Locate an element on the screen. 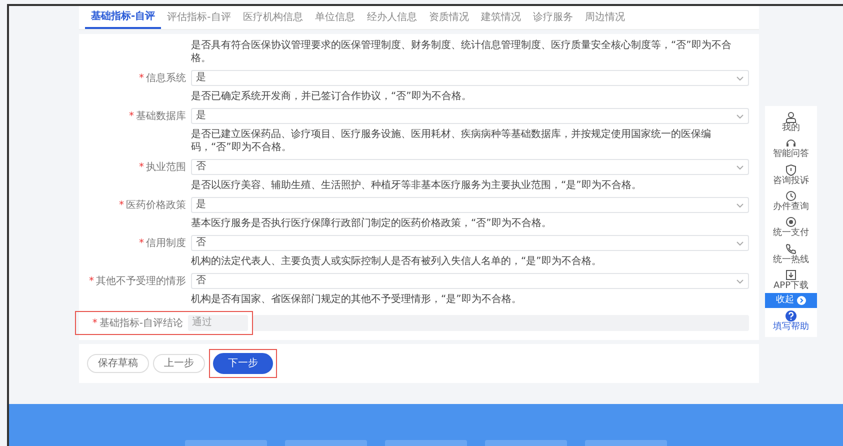 The width and height of the screenshot is (843, 446). tab: 诊疗服务 is located at coordinates (552, 17).